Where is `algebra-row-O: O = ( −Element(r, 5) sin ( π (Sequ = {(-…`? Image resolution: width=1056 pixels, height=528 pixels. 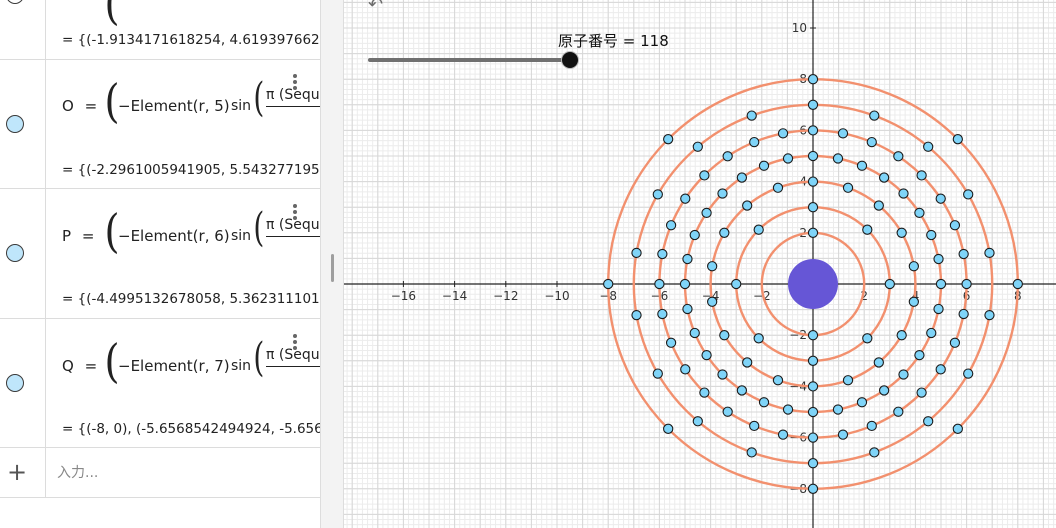 algebra-row-O: O = ( −Element(r, 5) sin ( π (Sequ = {(-… is located at coordinates (160, 124).